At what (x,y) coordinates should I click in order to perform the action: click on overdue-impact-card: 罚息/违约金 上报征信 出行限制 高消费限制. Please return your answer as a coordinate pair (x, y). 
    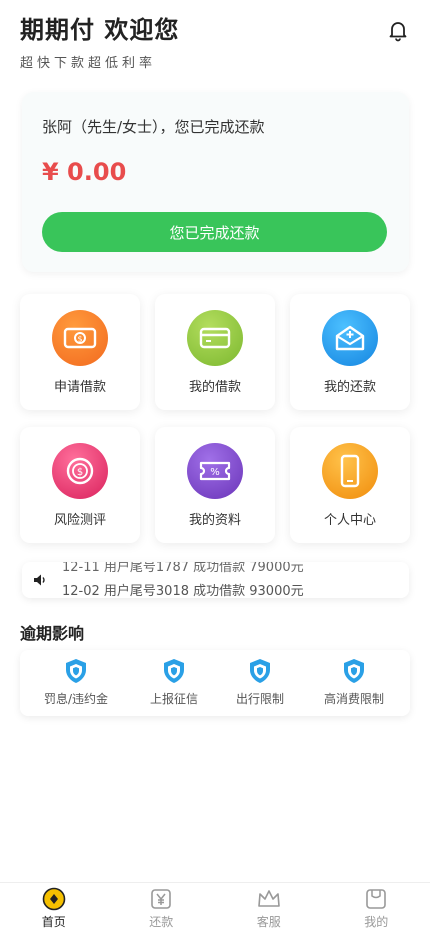
    Looking at the image, I should click on (215, 683).